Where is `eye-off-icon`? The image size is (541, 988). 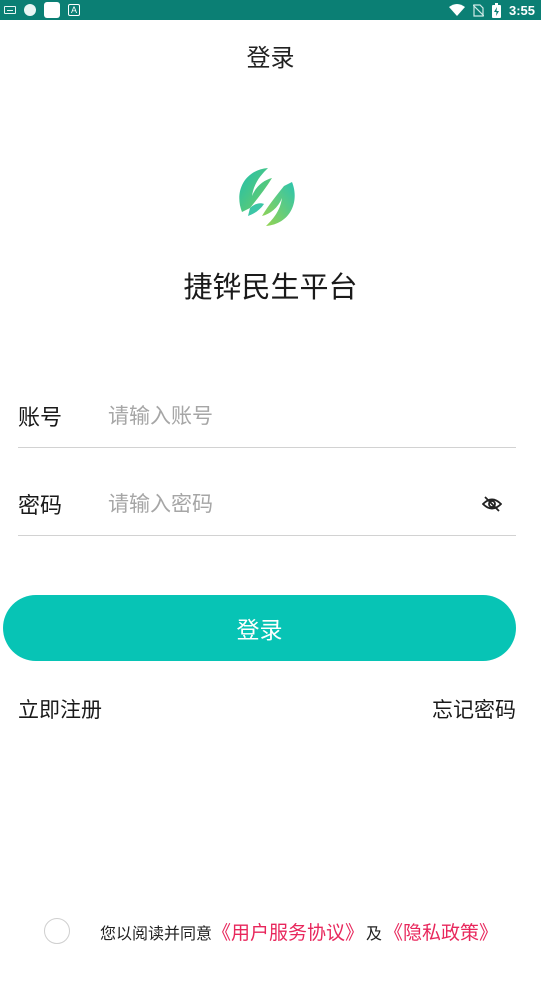 eye-off-icon is located at coordinates (492, 503).